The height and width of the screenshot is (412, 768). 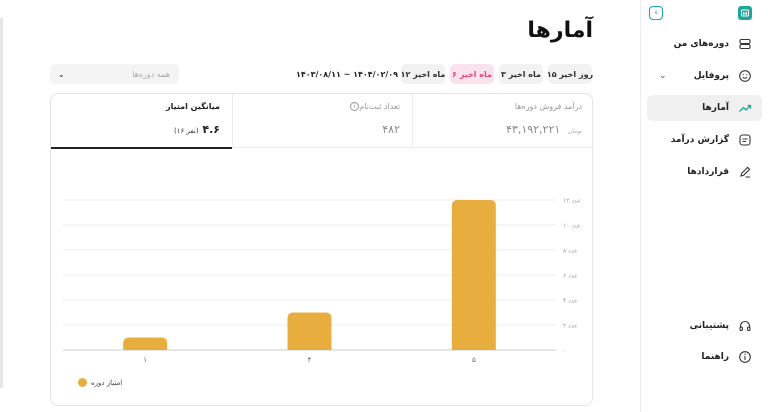 What do you see at coordinates (1, 203) in the screenshot?
I see `left-scroll-strip` at bounding box center [1, 203].